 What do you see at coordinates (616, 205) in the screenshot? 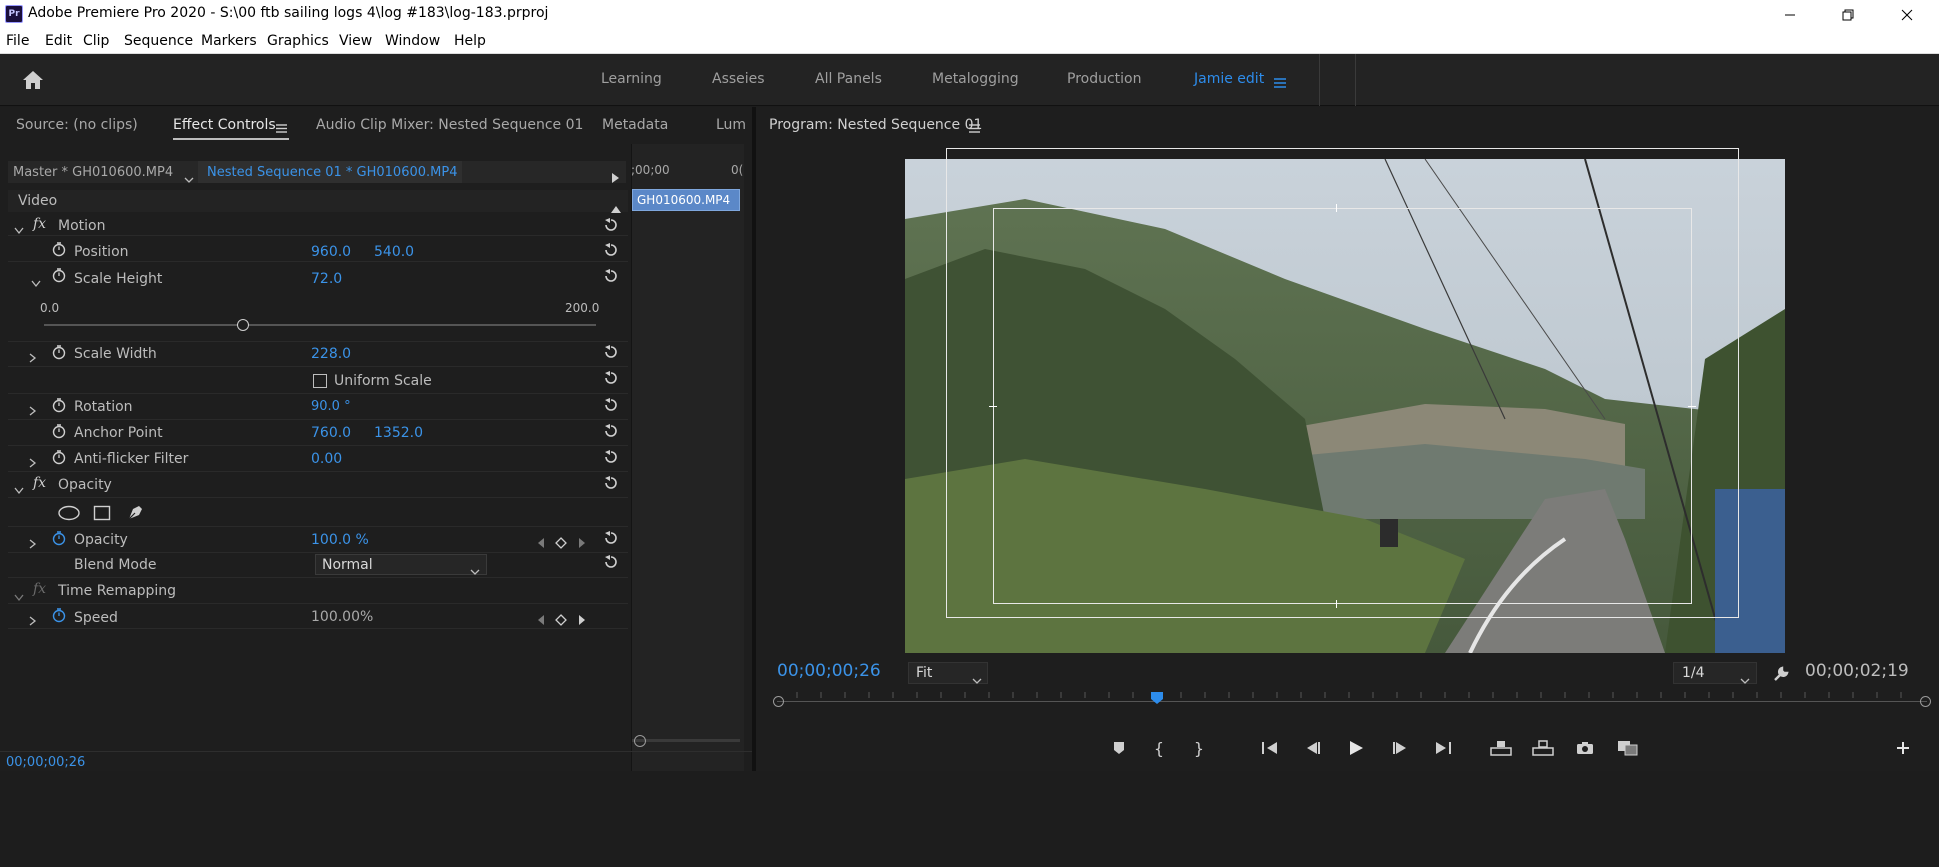
I see `collapse-video-icon` at bounding box center [616, 205].